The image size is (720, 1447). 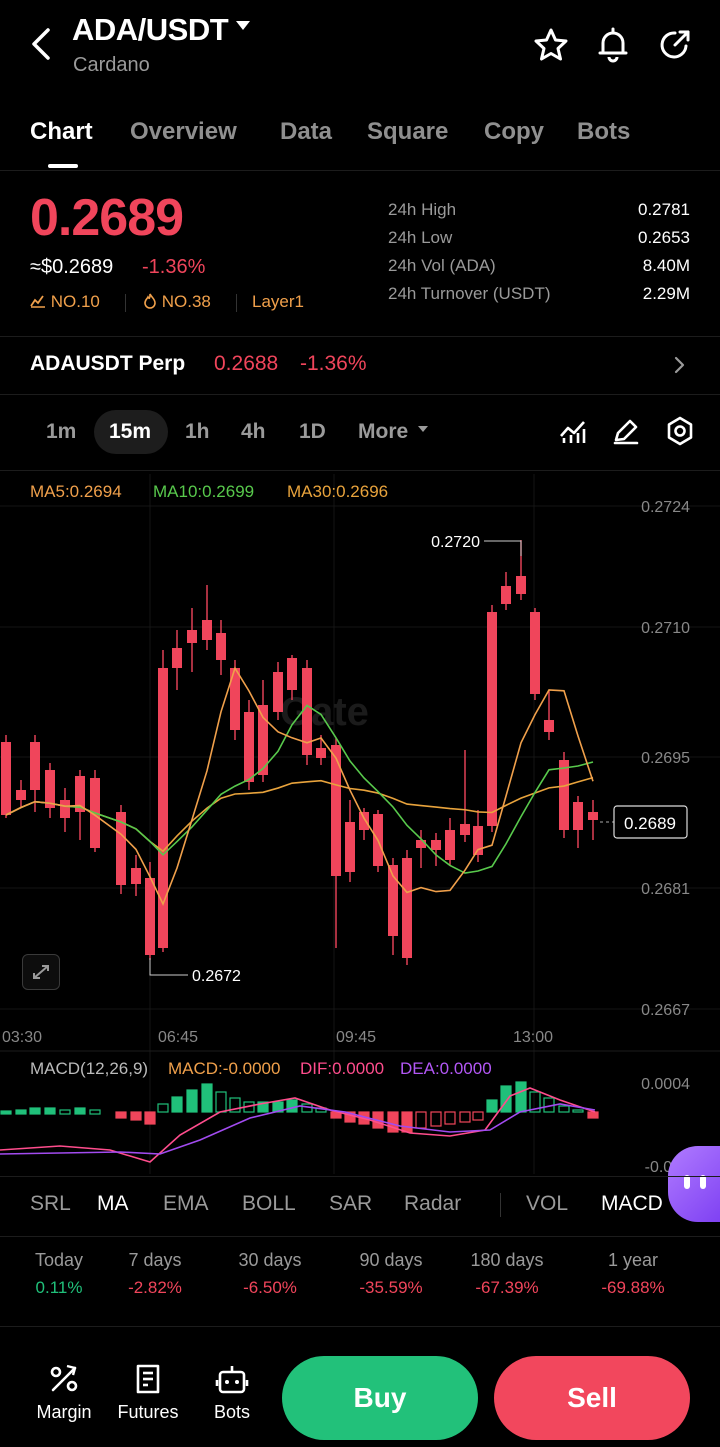 What do you see at coordinates (232, 1412) in the screenshot?
I see `bots-label: Bots` at bounding box center [232, 1412].